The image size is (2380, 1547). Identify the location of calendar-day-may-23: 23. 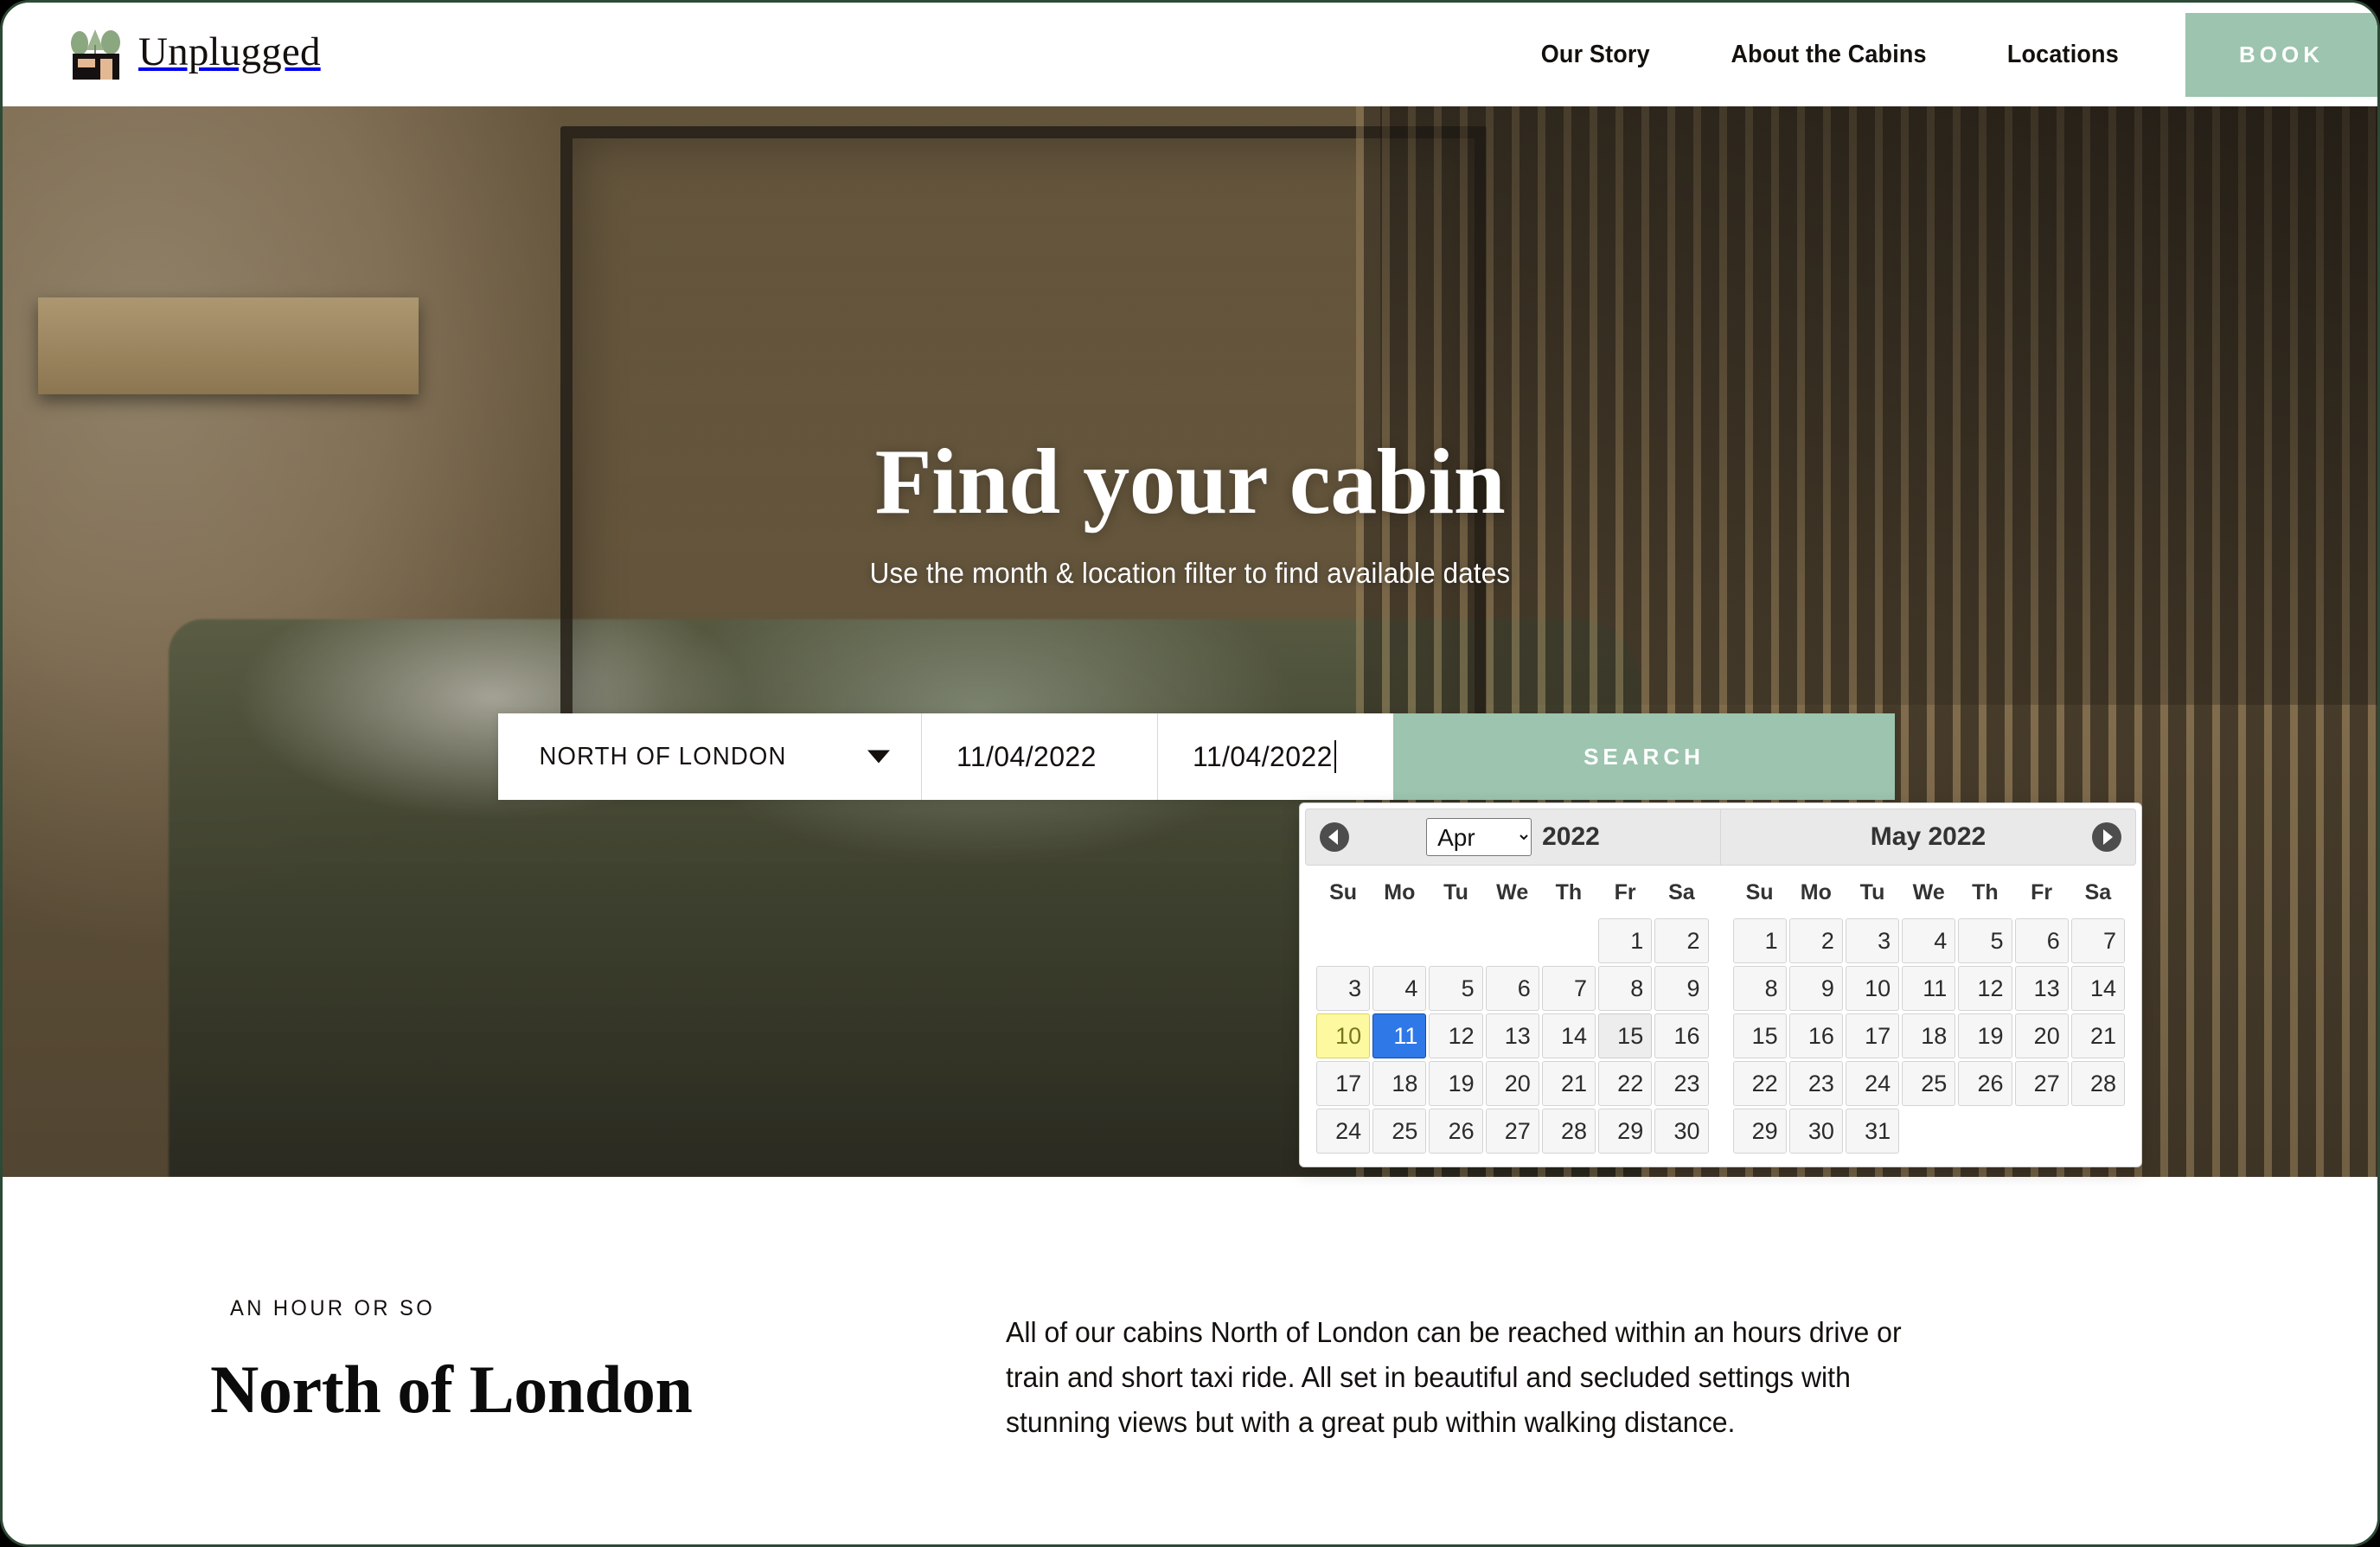
(1815, 1084).